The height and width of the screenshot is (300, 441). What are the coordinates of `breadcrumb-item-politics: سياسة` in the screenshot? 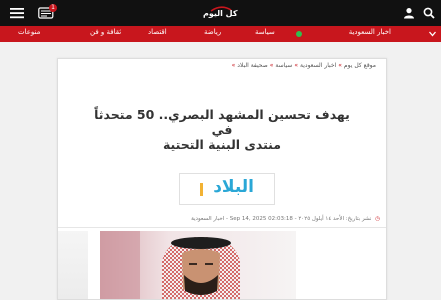 It's located at (283, 65).